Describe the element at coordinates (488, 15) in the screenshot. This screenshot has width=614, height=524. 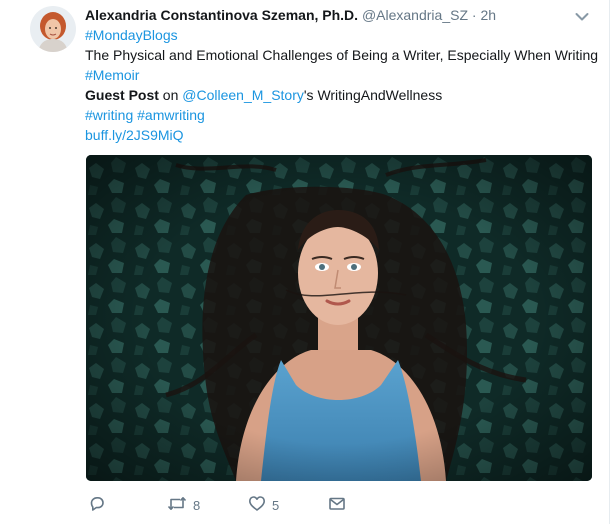
I see `tweet-timestamp: 2h` at that location.